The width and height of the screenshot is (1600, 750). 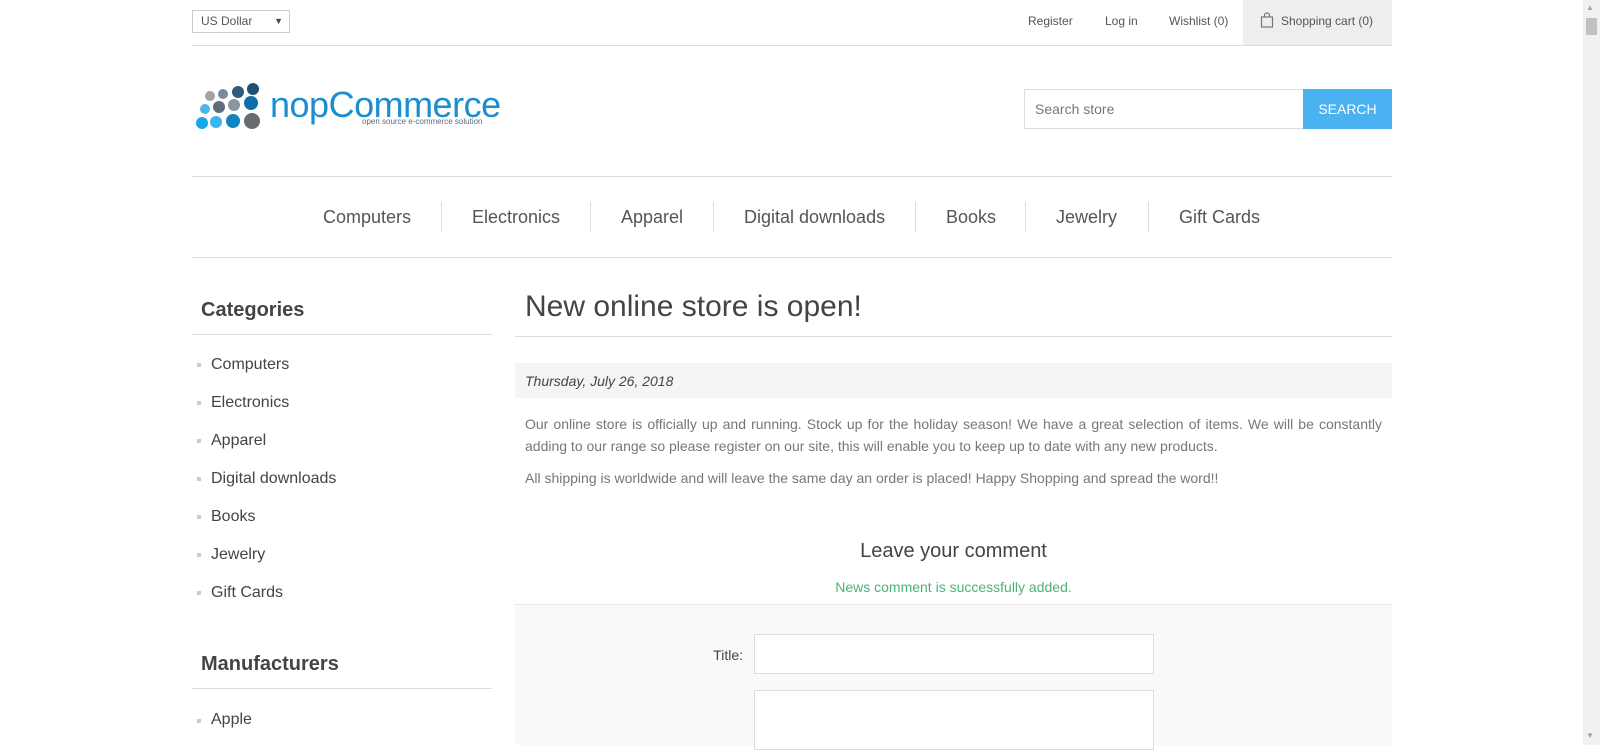 What do you see at coordinates (227, 21) in the screenshot?
I see `currency-value: US Dollar` at bounding box center [227, 21].